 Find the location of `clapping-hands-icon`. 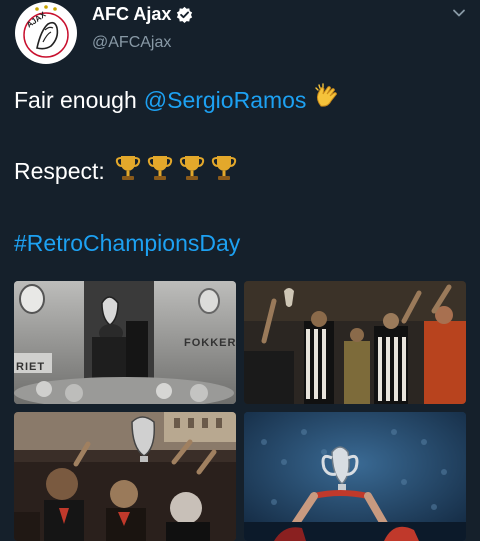

clapping-hands-icon is located at coordinates (327, 100).